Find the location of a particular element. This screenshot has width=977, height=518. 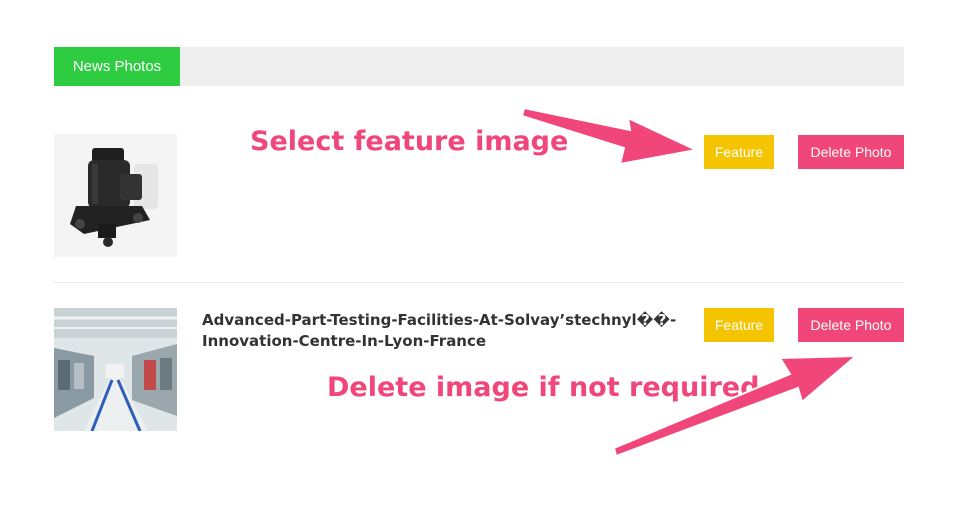

news-photos-header: News Photos is located at coordinates (479, 66).